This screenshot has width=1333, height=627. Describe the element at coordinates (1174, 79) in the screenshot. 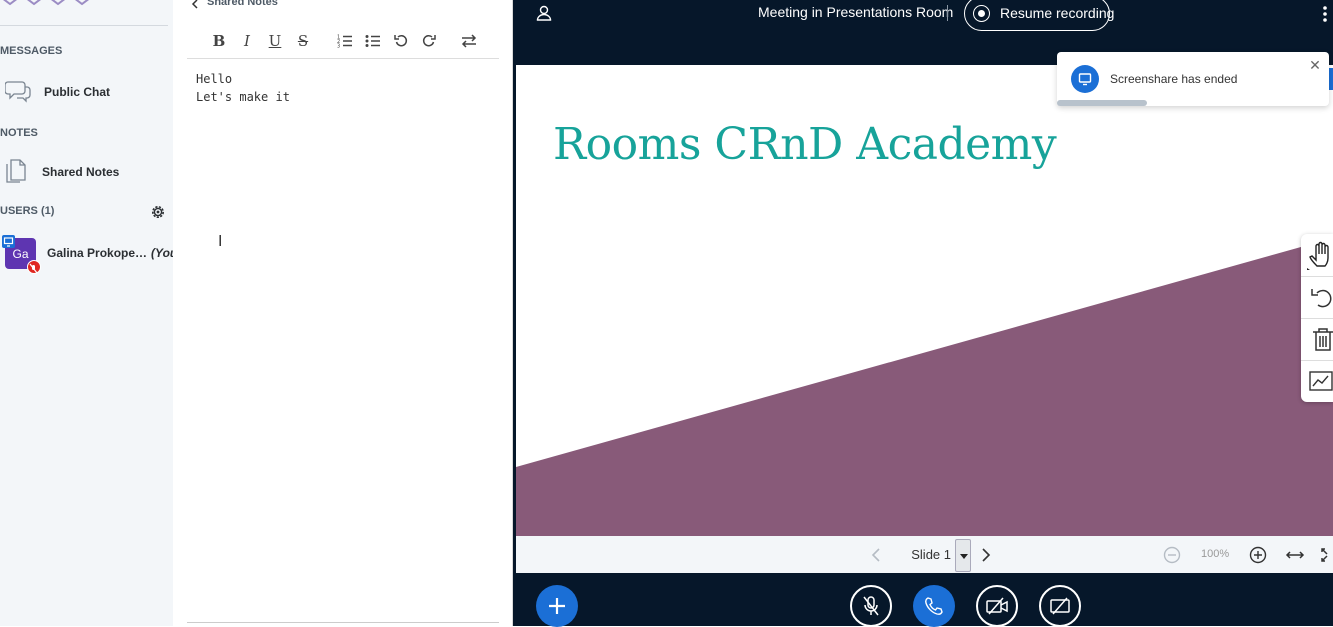

I see `toast-message: Screenshare has ended` at that location.